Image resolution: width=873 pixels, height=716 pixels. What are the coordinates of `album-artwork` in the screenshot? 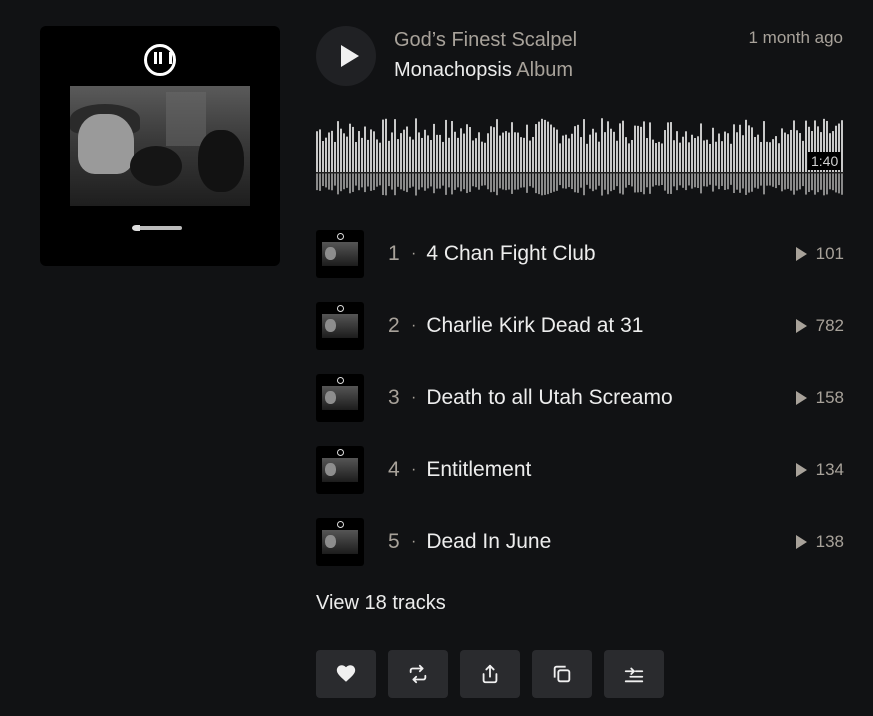 It's located at (160, 146).